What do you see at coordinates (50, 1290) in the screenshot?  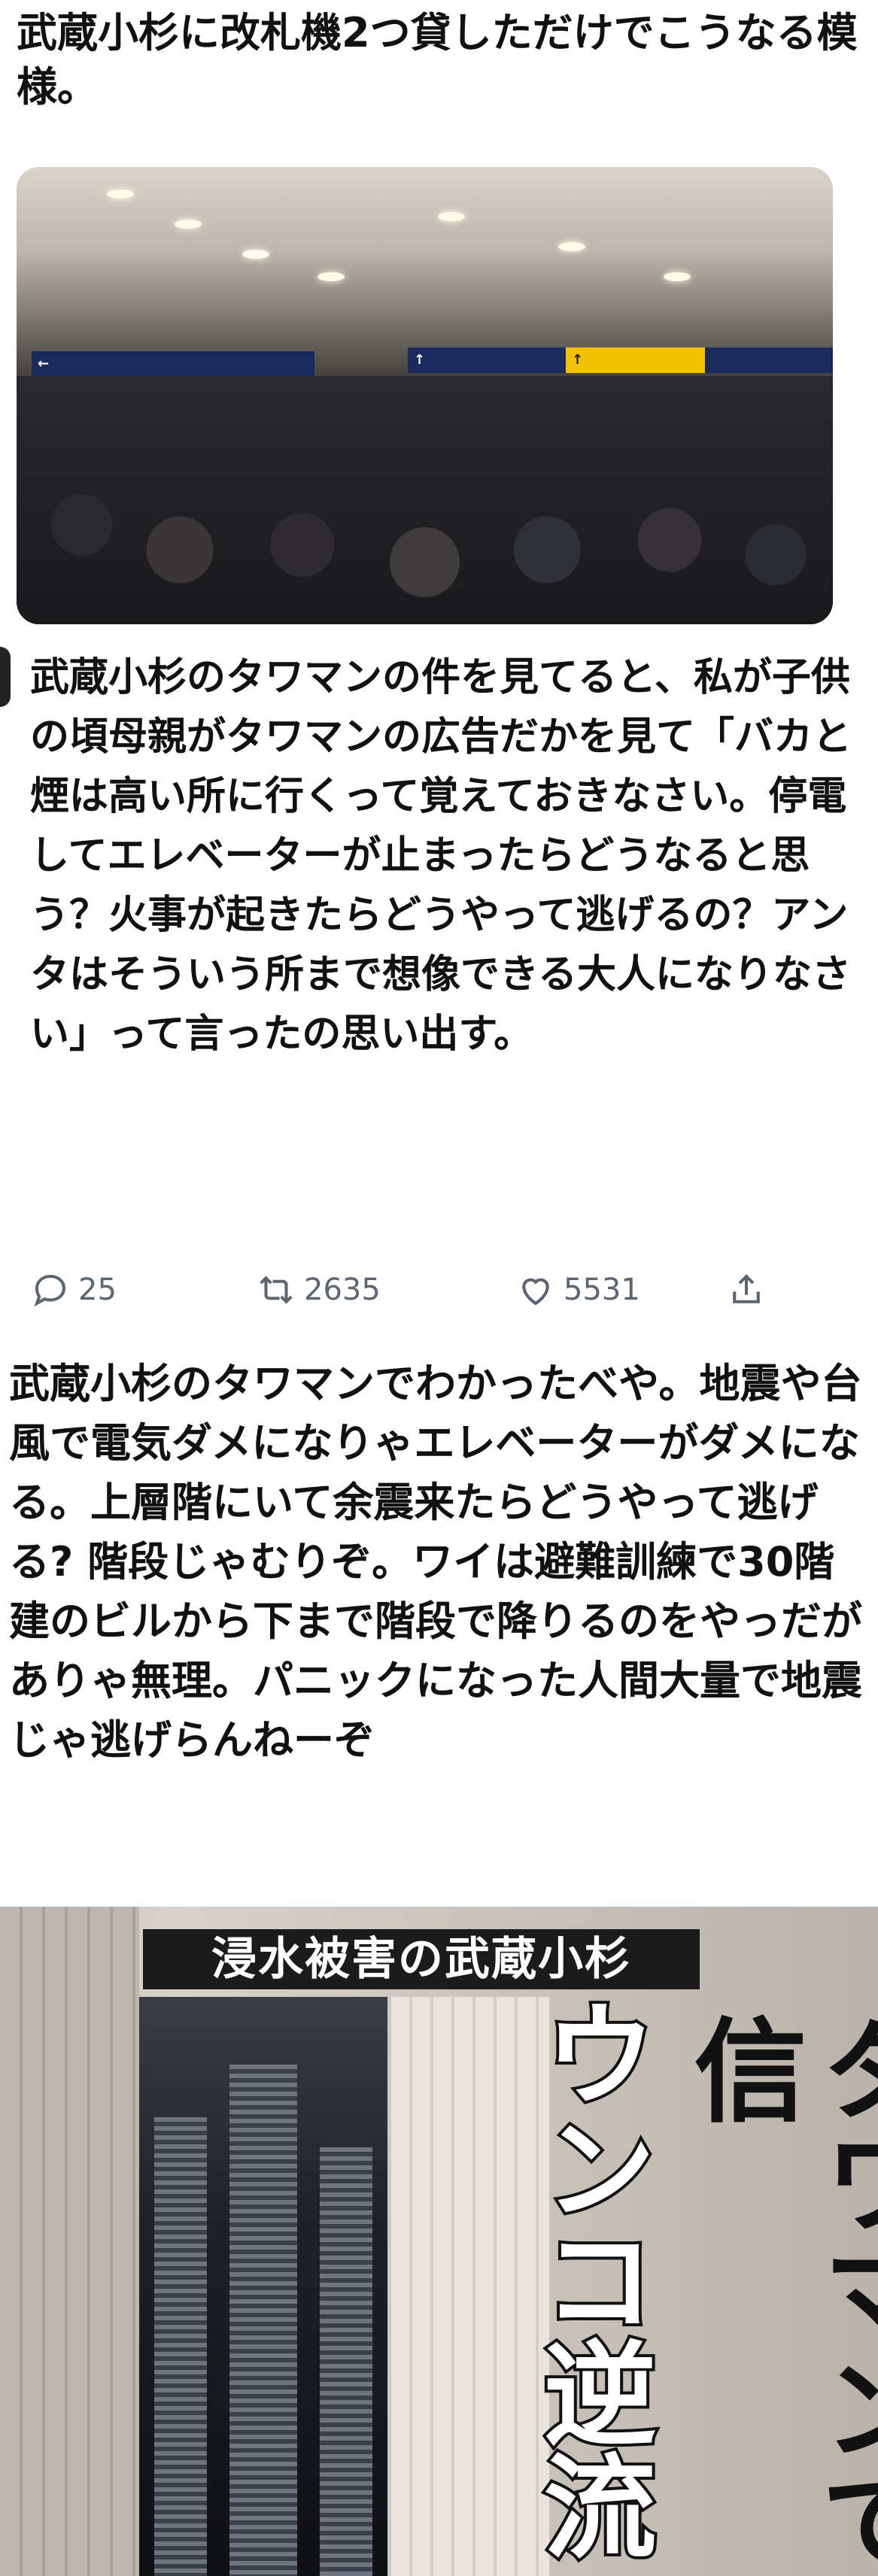 I see `reply-icon` at bounding box center [50, 1290].